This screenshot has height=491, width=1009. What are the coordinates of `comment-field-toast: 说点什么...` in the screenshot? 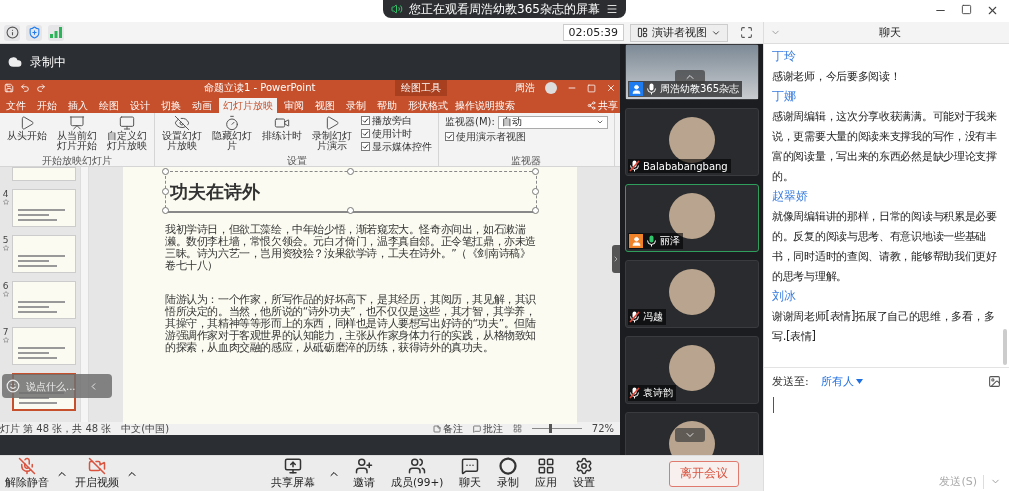 It's located at (57, 386).